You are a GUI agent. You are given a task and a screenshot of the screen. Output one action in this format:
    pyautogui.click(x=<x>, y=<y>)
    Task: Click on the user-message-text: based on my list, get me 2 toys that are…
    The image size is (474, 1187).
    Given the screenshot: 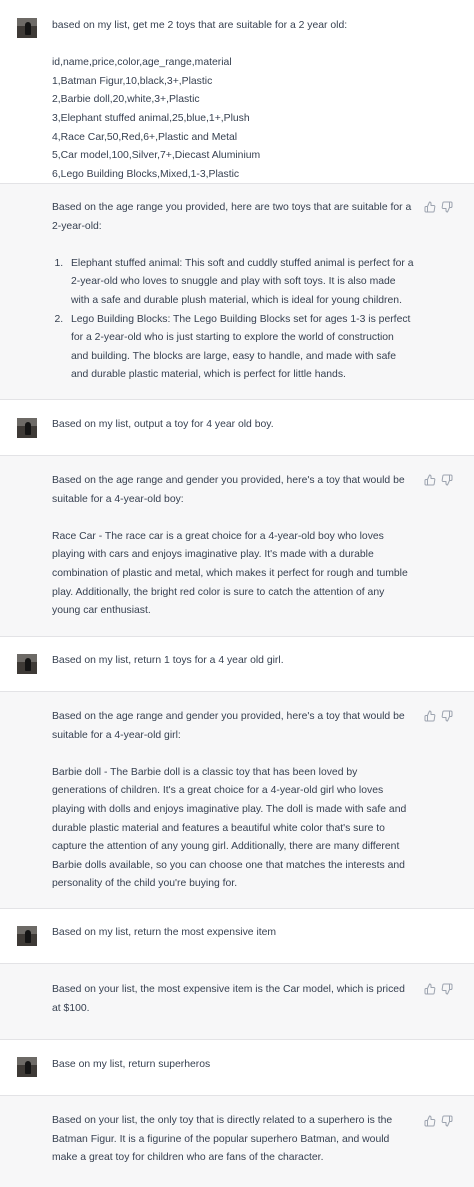 What is the action you would take?
    pyautogui.click(x=233, y=100)
    